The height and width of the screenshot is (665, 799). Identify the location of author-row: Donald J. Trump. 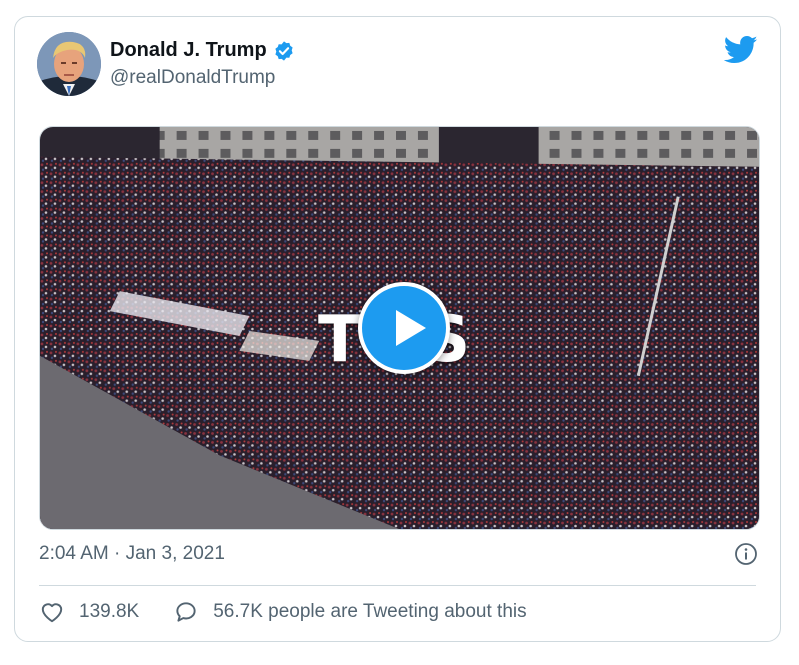
(202, 50).